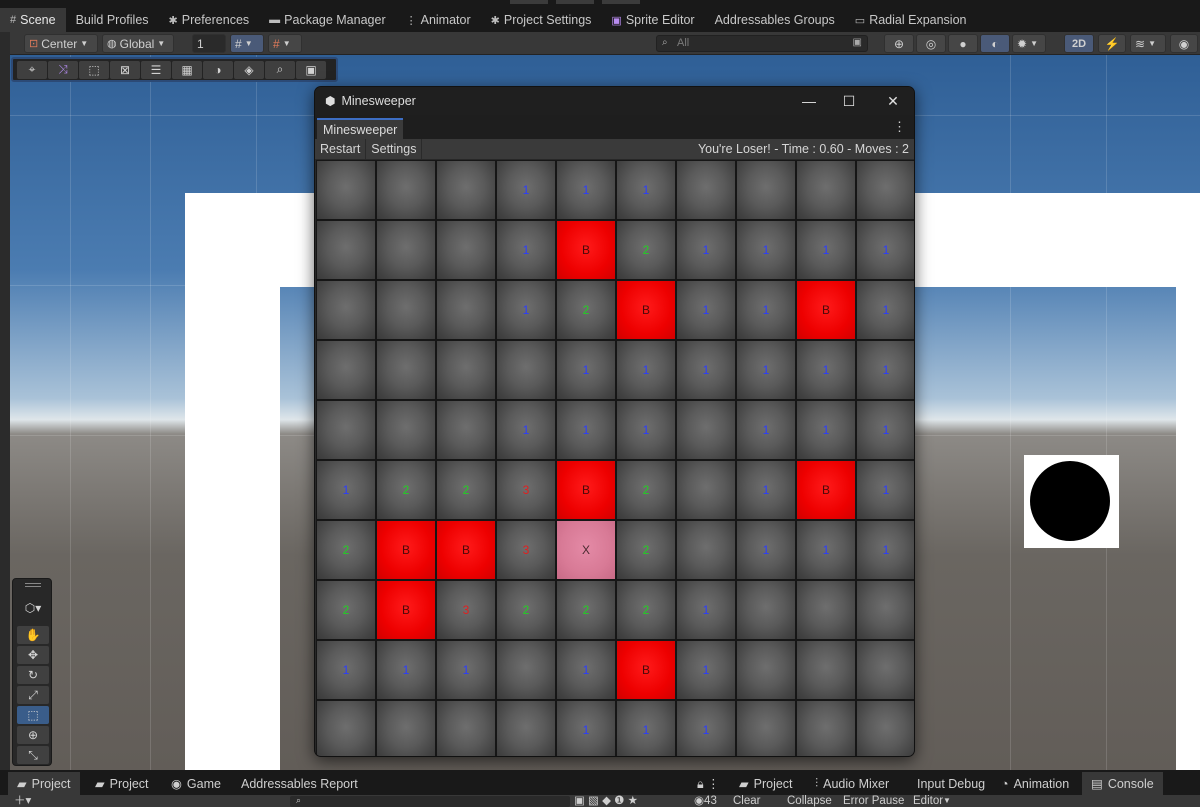  Describe the element at coordinates (44, 783) in the screenshot. I see `tab-project: ▰ Project` at that location.